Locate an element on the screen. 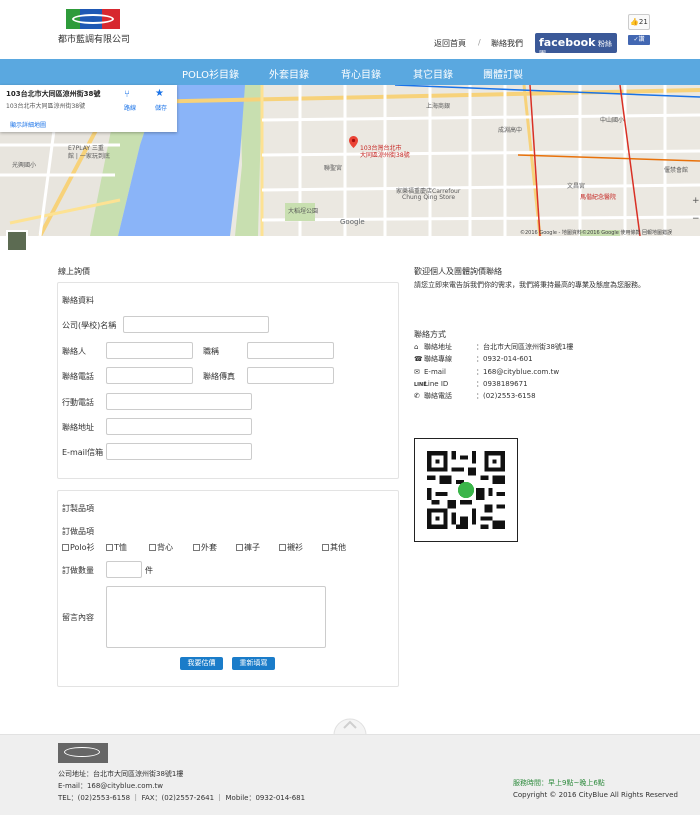 The width and height of the screenshot is (700, 815). phone-icon: ☎ is located at coordinates (418, 359).